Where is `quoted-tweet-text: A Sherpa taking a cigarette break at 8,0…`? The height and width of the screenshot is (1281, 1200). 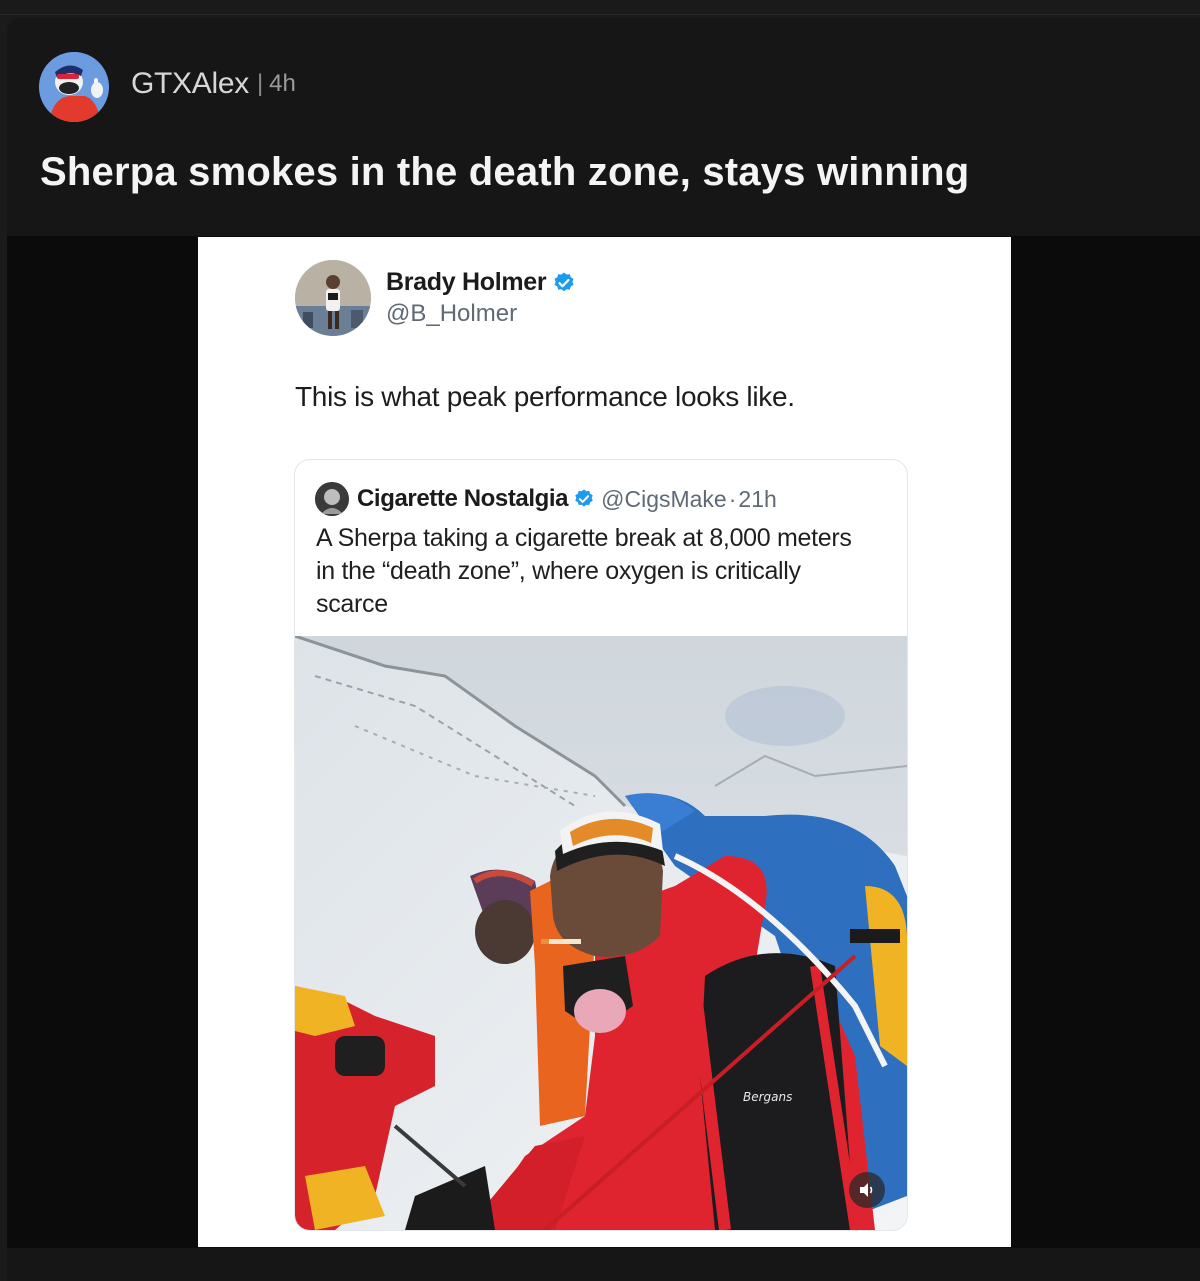
quoted-tweet-text: A Sherpa taking a cigarette break at 8,0… is located at coordinates (584, 571).